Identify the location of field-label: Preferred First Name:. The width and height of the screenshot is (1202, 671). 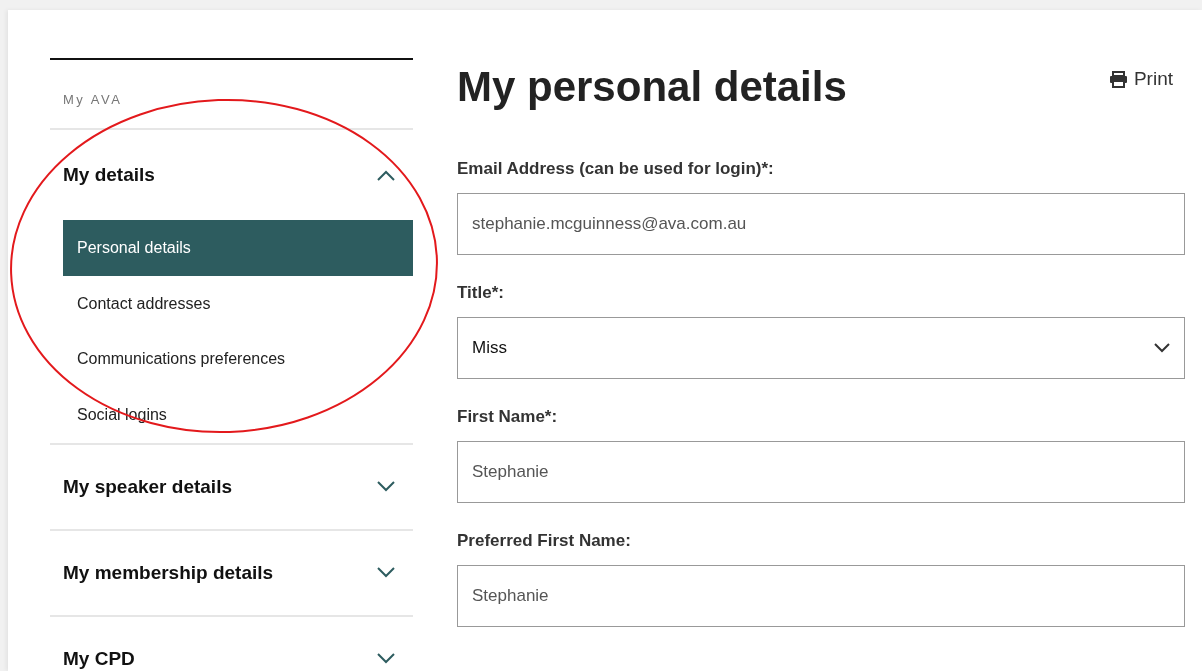
(544, 541).